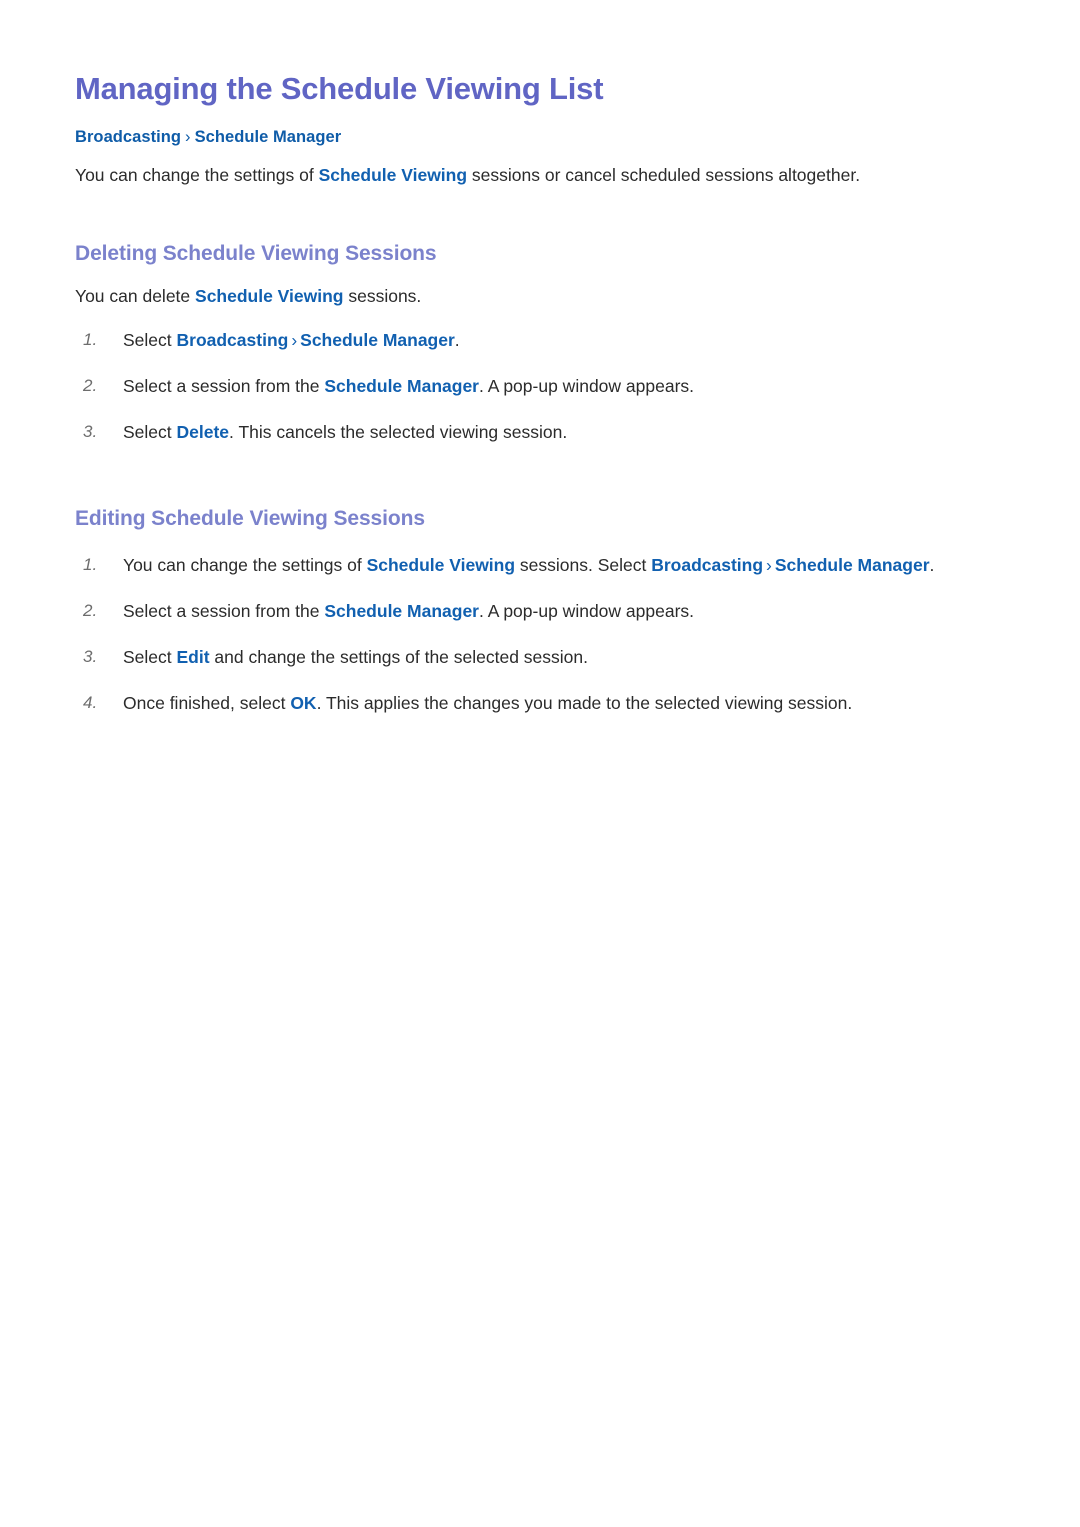  What do you see at coordinates (303, 703) in the screenshot?
I see `step-keyword-ok: OK` at bounding box center [303, 703].